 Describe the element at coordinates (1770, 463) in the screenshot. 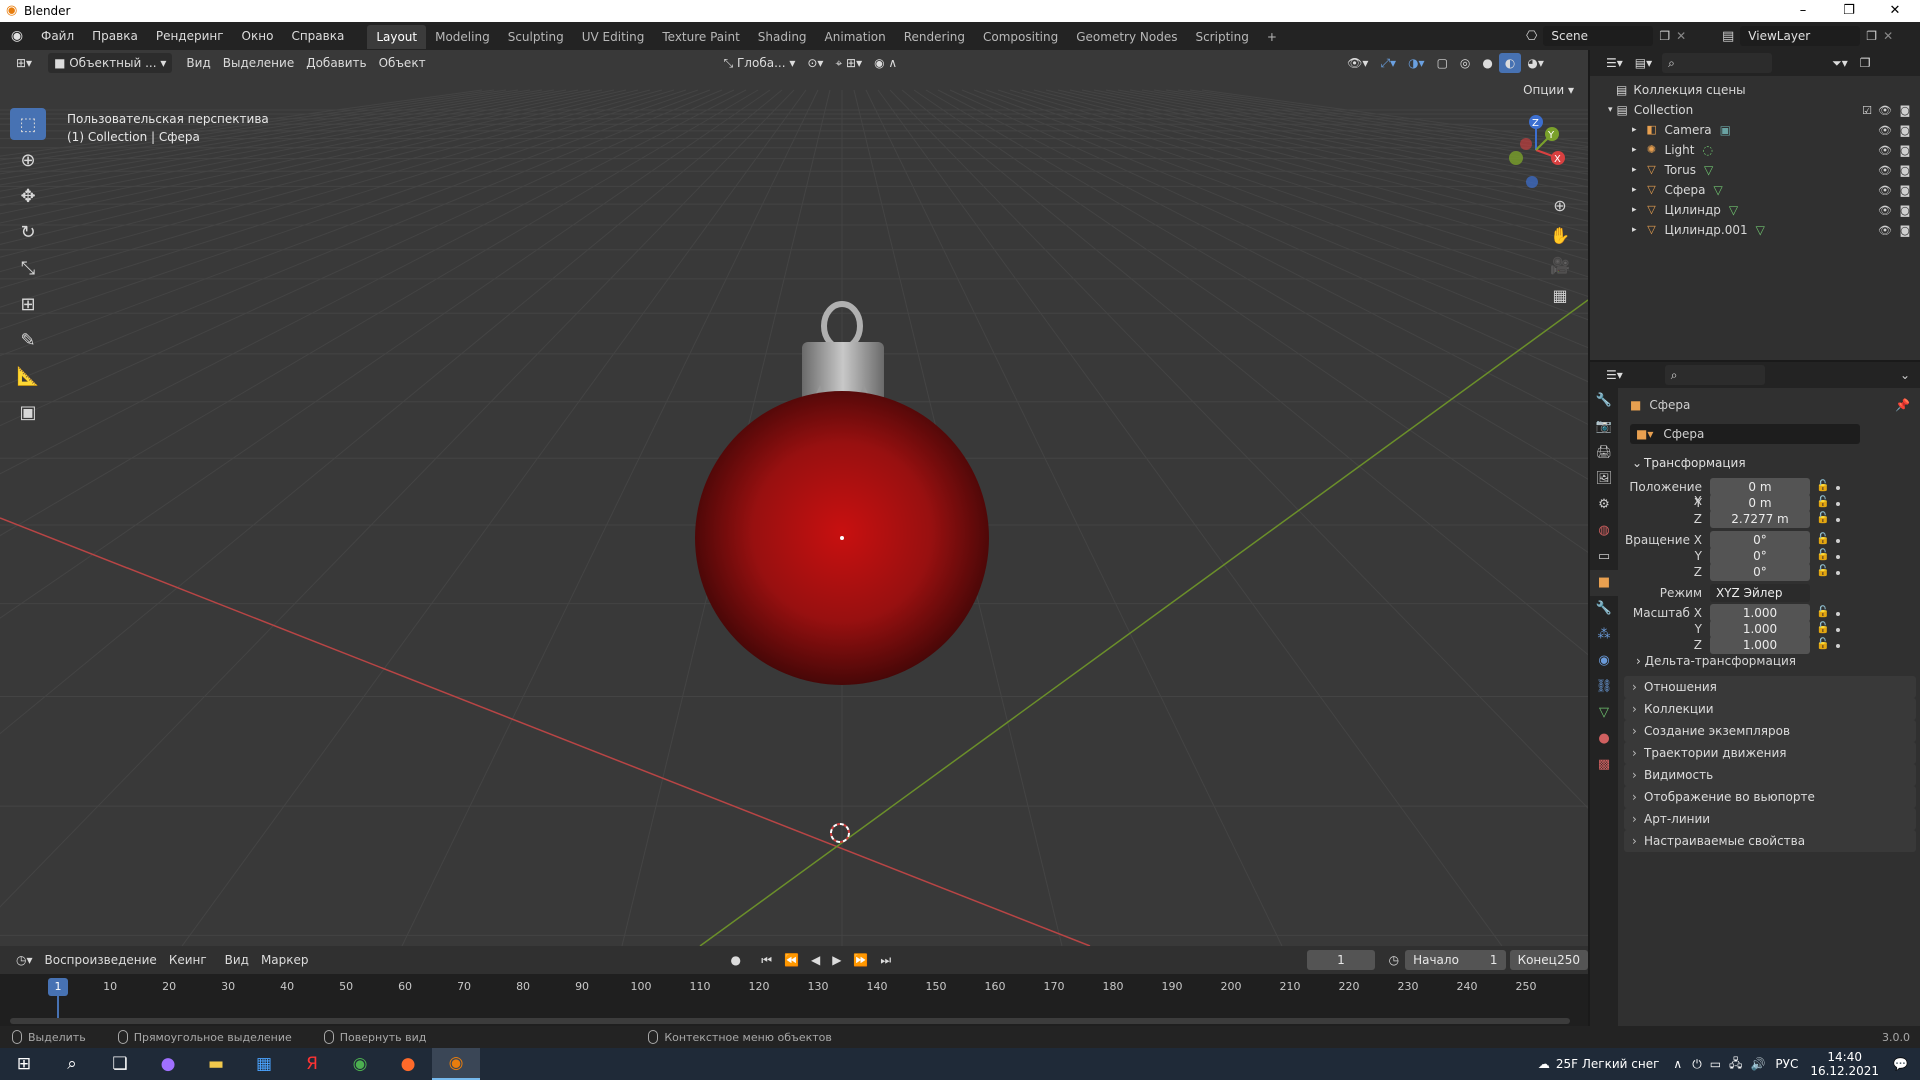

I see `transform-panel-header: ⌄ Трансформация` at that location.